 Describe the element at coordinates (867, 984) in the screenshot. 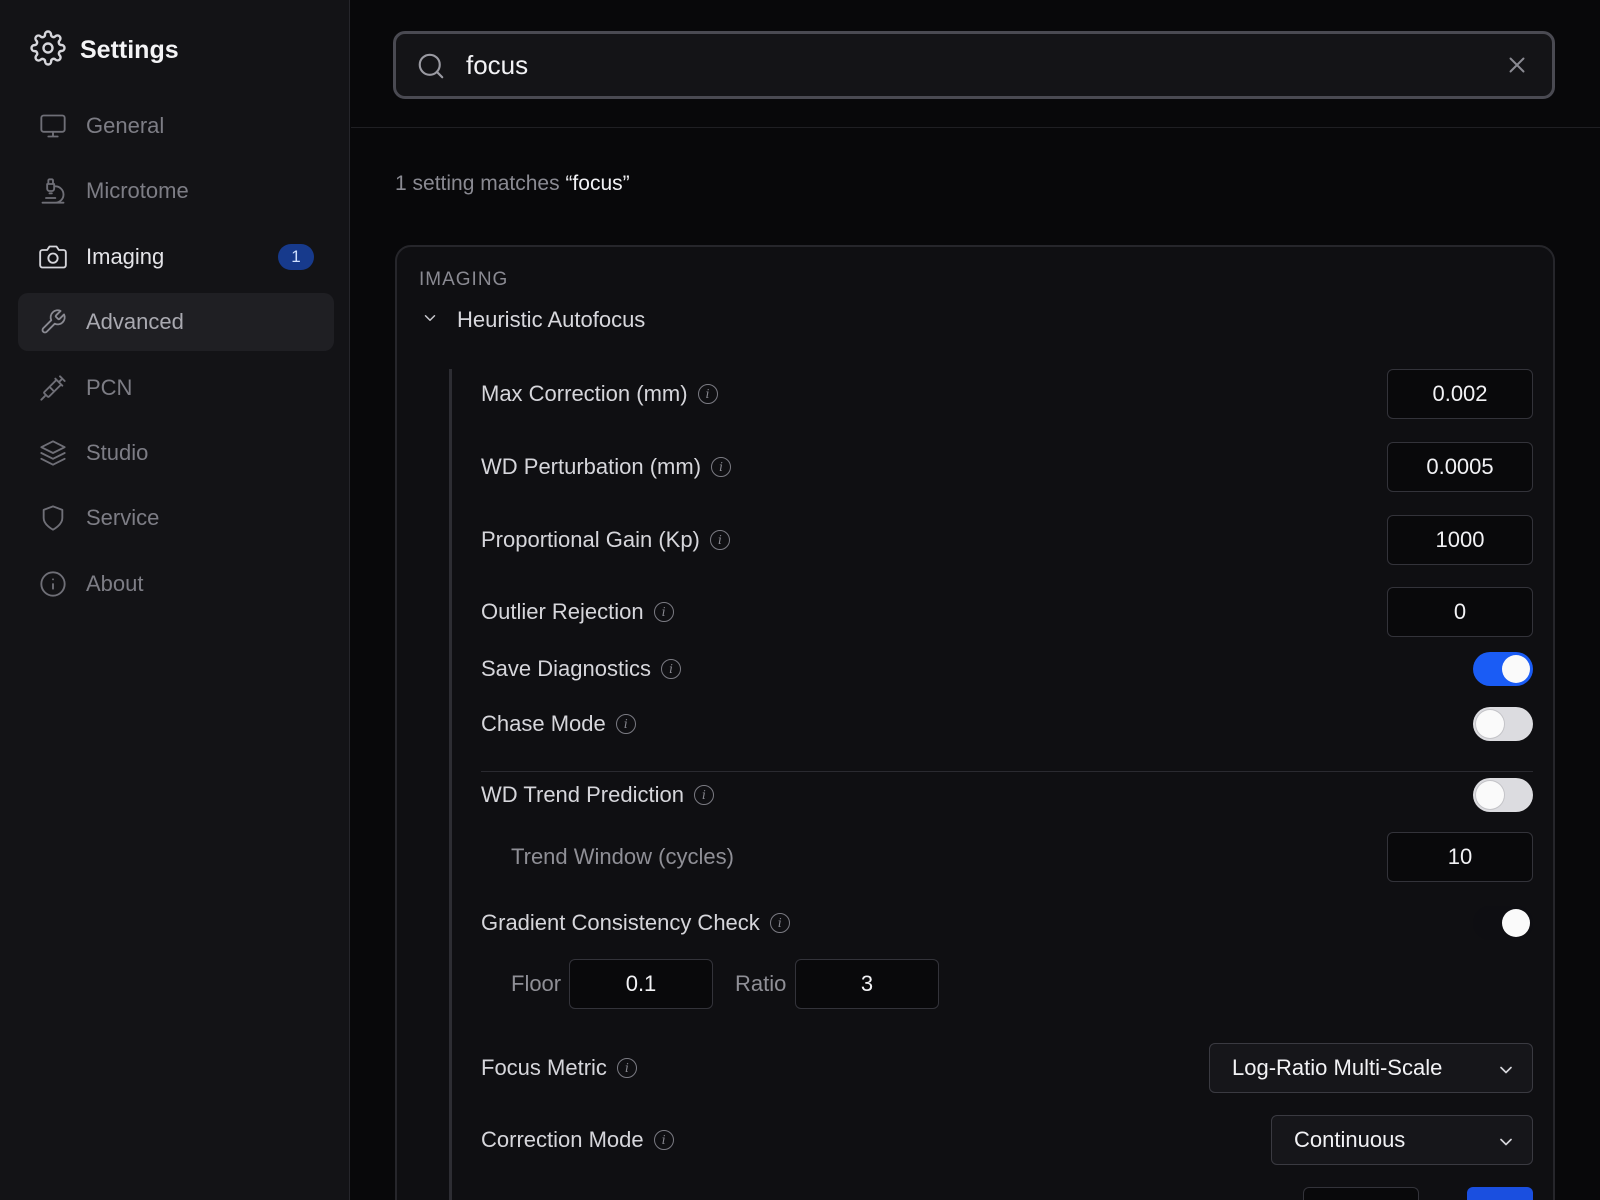

I see `ratio-input` at that location.